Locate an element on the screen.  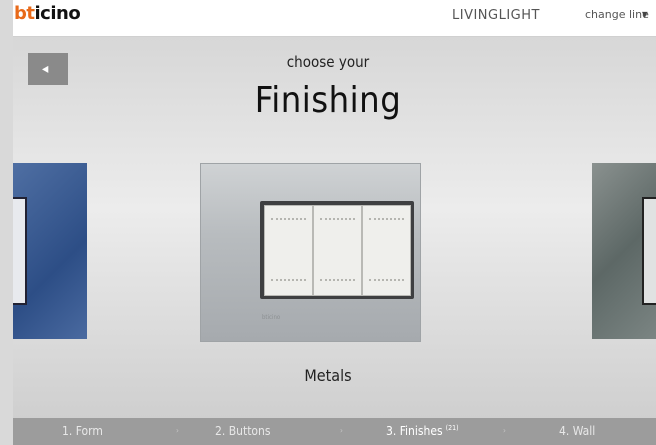
step-buttons-label: 2. Buttons is located at coordinates (243, 431).